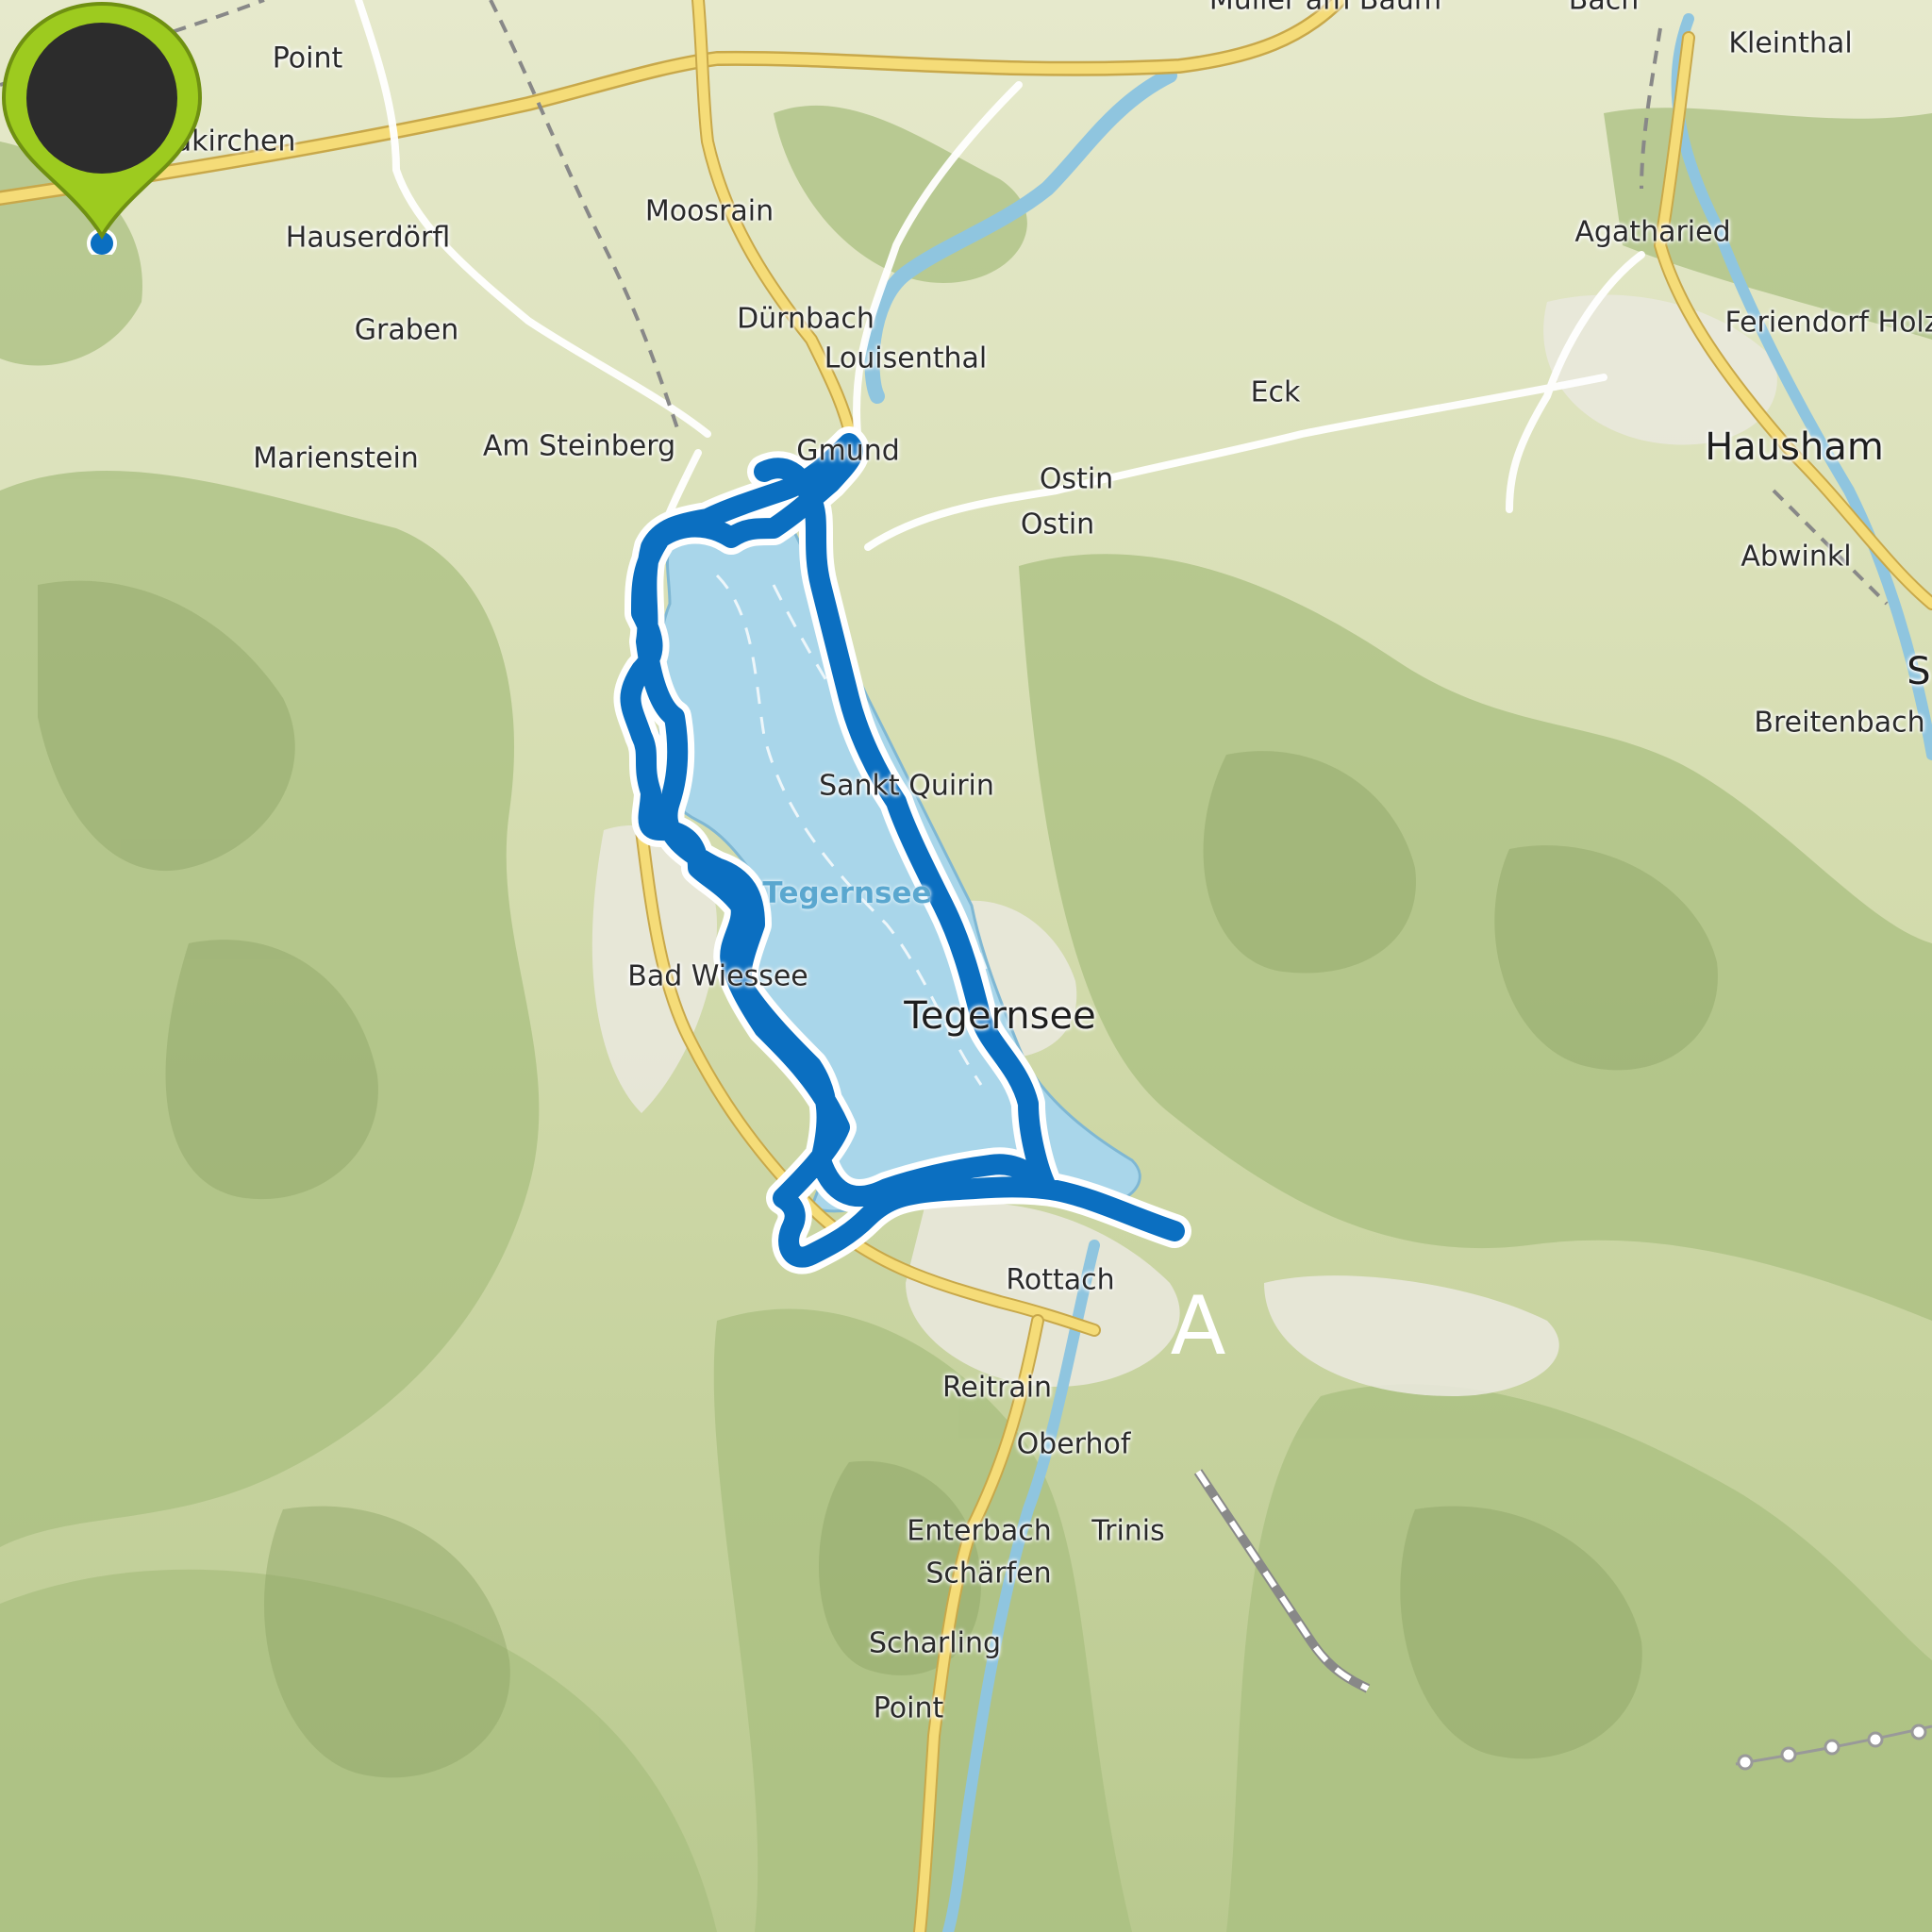 The height and width of the screenshot is (1932, 1932). I want to click on place-label: Graben, so click(407, 330).